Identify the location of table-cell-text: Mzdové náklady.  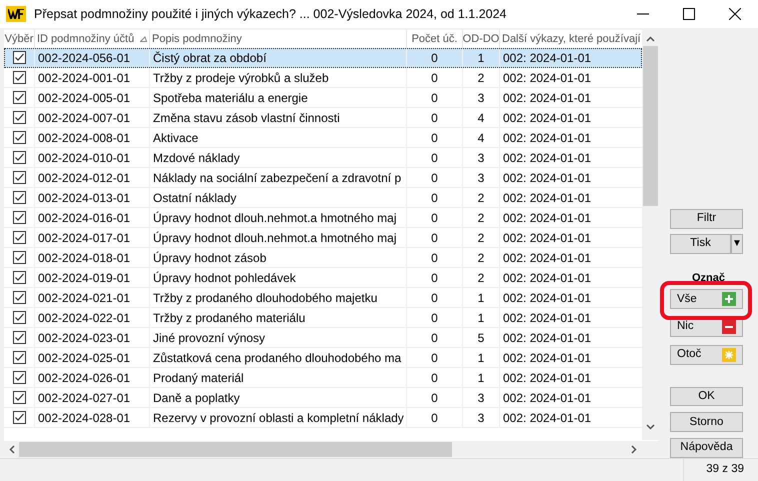
(196, 158).